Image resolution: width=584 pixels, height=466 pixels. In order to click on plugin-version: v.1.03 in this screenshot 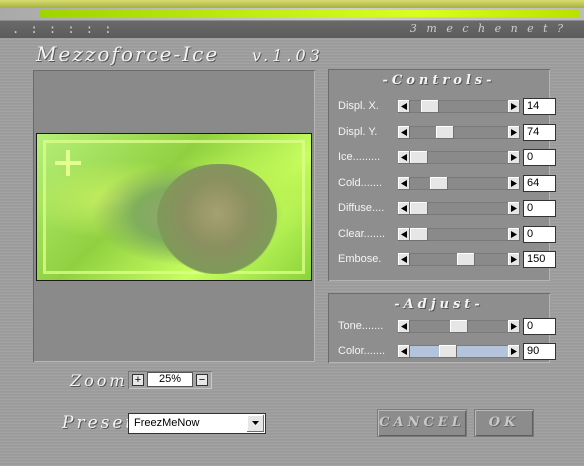, I will do `click(288, 55)`.